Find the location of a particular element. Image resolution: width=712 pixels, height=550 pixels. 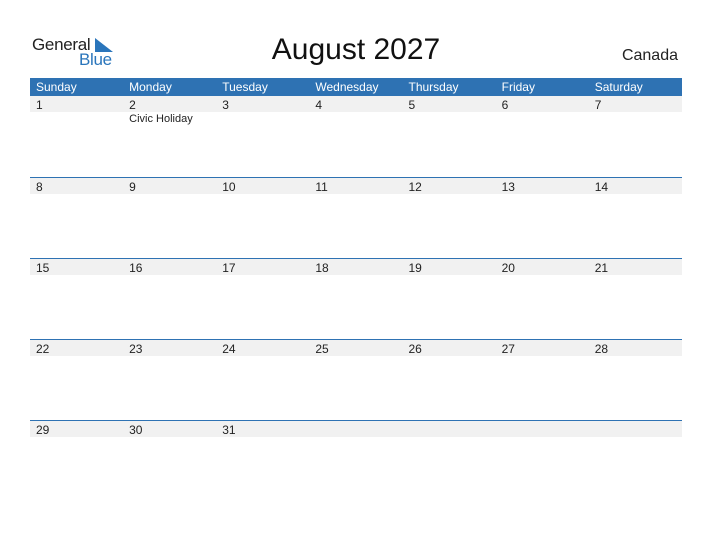

date-strip: 15 16 17 18 19 20 21 is located at coordinates (356, 267).